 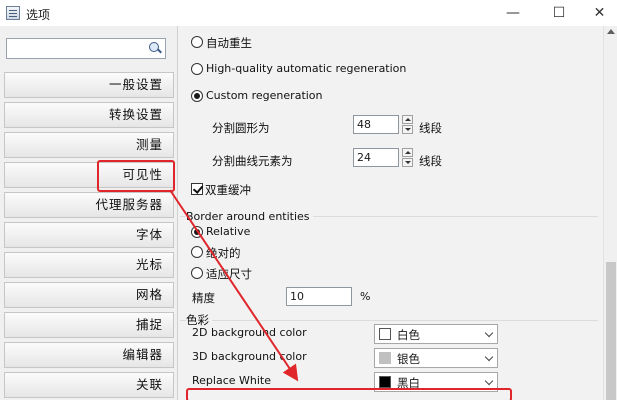 What do you see at coordinates (228, 231) in the screenshot?
I see `relative-label: Relative` at bounding box center [228, 231].